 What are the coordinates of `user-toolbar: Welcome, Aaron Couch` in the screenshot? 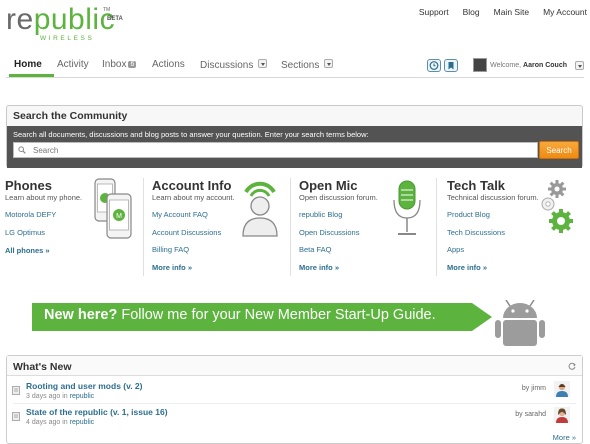 It's located at (505, 65).